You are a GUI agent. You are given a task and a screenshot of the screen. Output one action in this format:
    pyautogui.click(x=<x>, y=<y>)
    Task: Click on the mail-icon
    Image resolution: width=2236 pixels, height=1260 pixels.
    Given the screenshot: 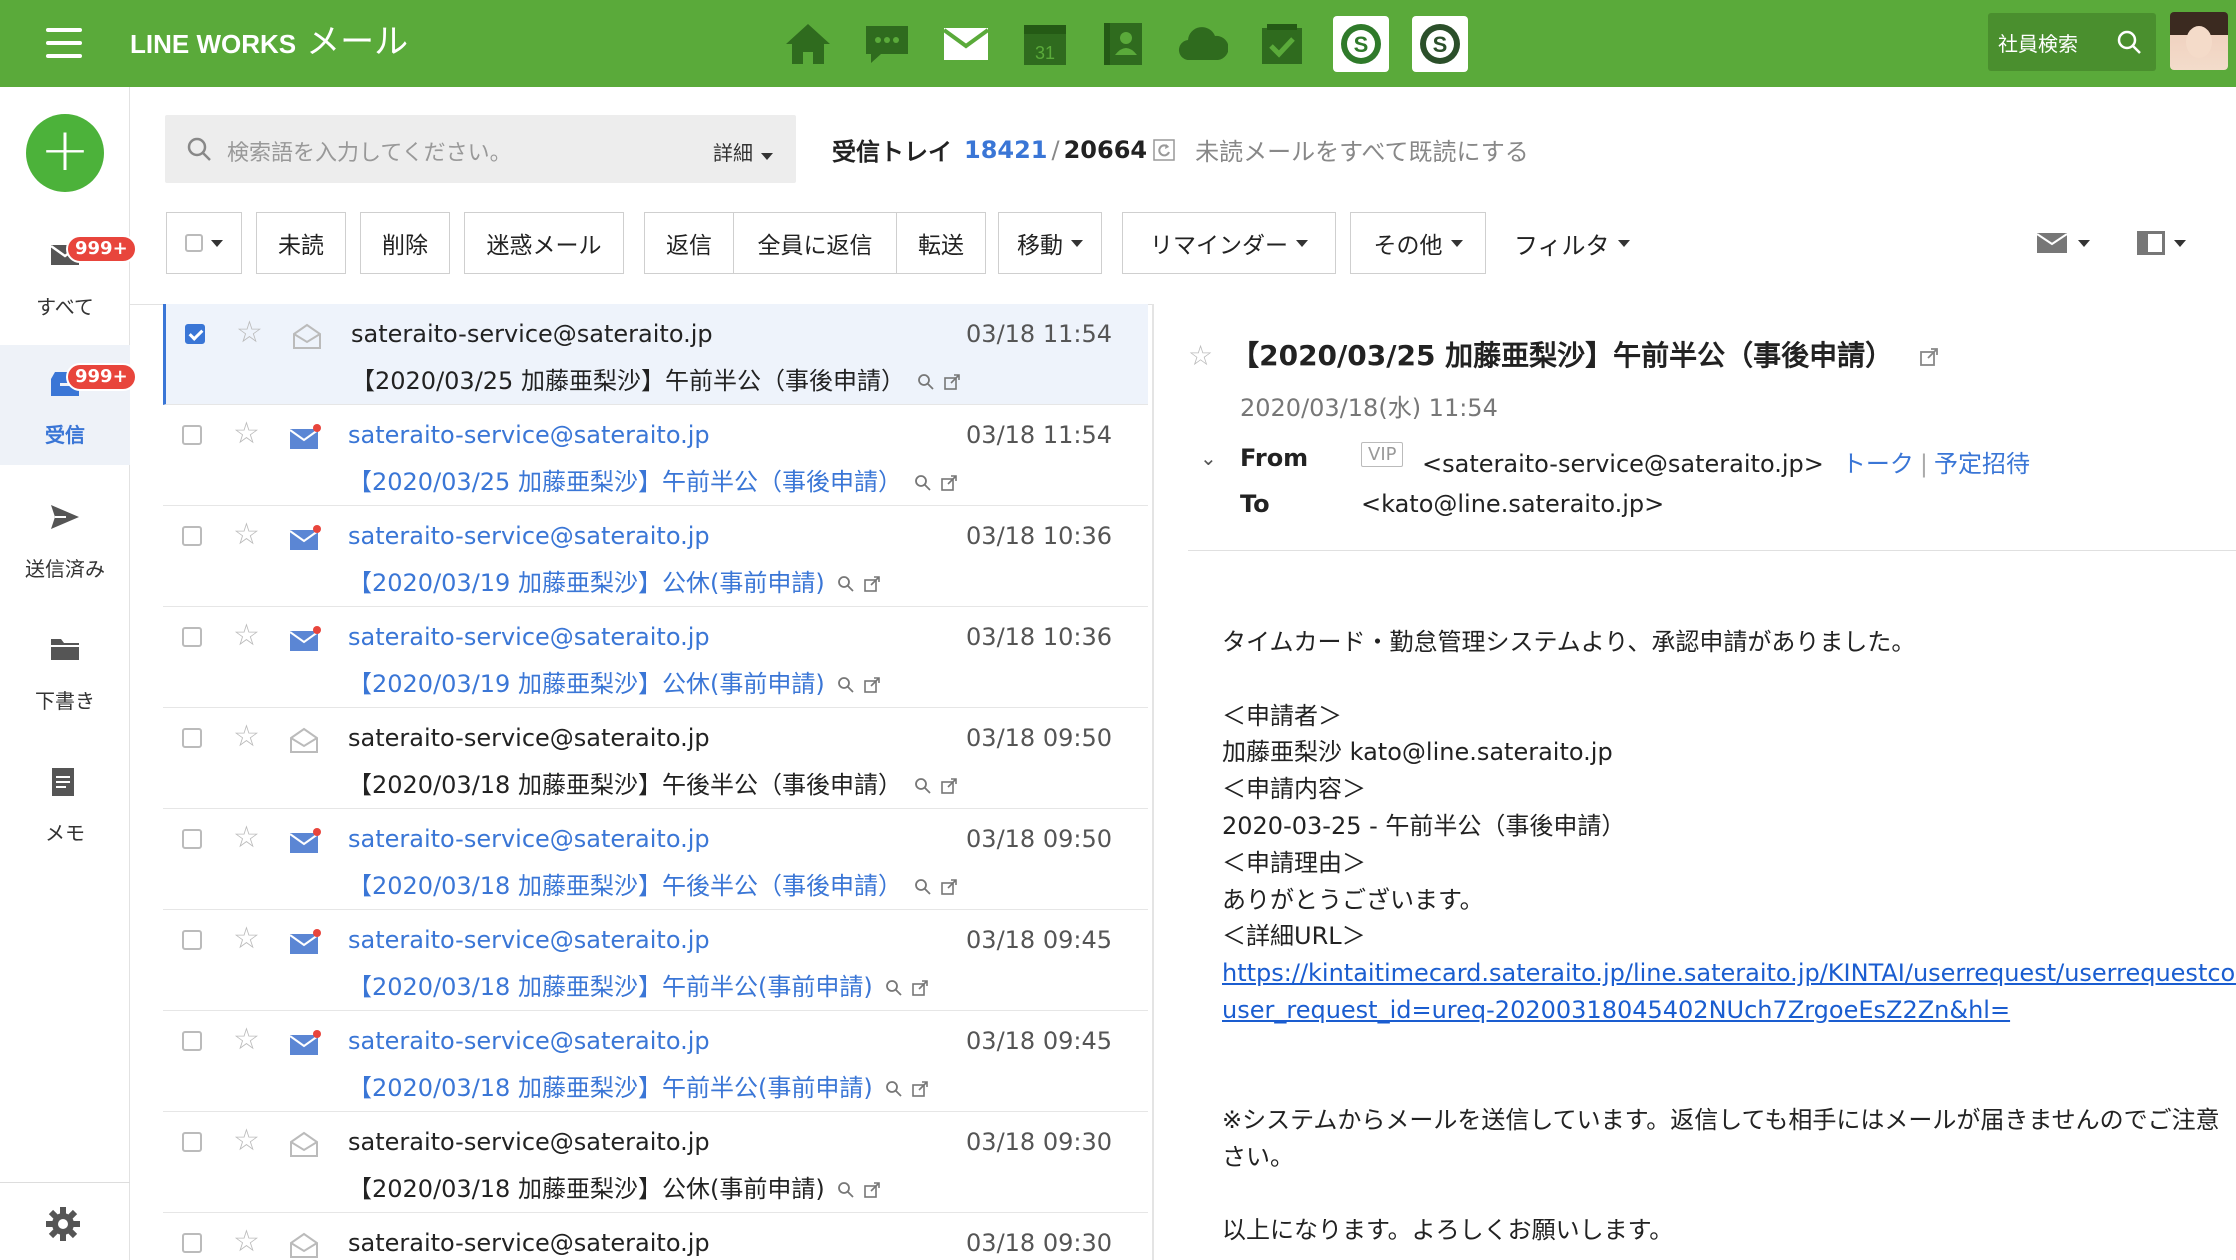 What is the action you would take?
    pyautogui.click(x=966, y=44)
    